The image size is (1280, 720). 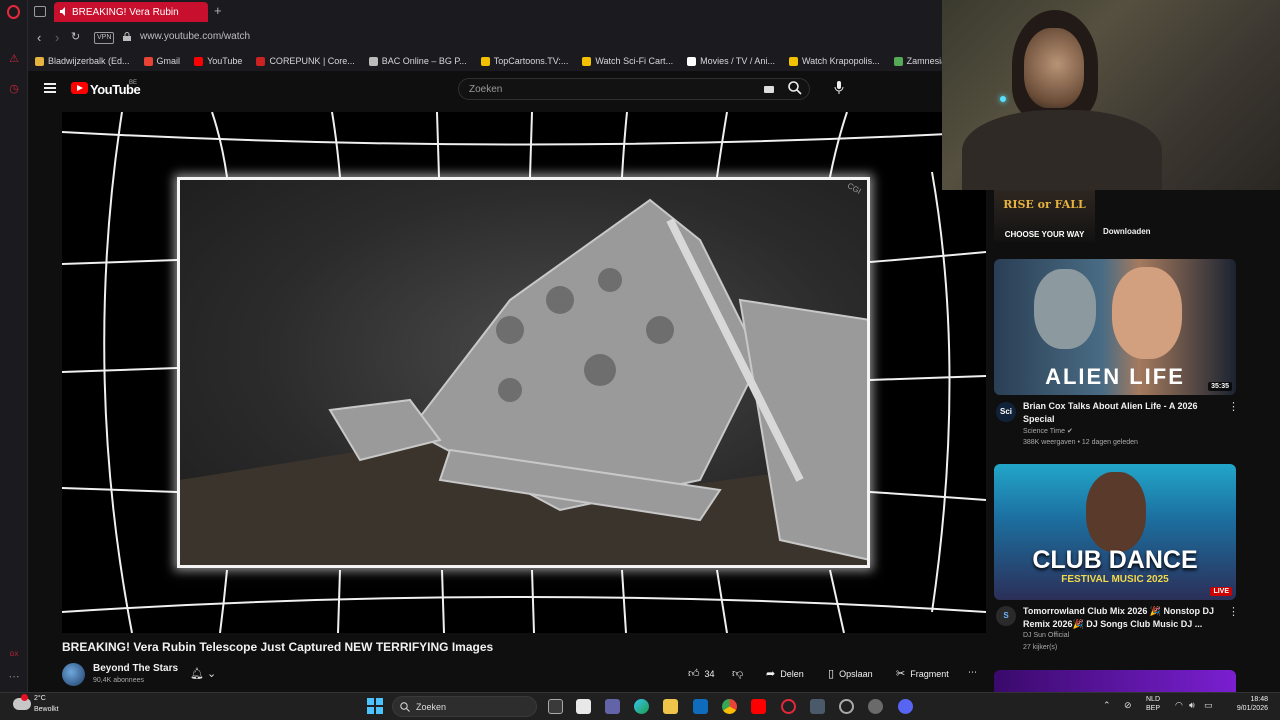 What do you see at coordinates (464, 706) in the screenshot?
I see `taskbar-search-input: Zoeken` at bounding box center [464, 706].